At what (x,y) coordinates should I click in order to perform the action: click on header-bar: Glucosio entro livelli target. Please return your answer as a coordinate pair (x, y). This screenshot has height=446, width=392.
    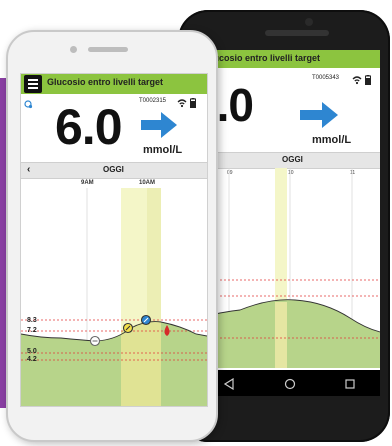
    Looking at the image, I should click on (114, 84).